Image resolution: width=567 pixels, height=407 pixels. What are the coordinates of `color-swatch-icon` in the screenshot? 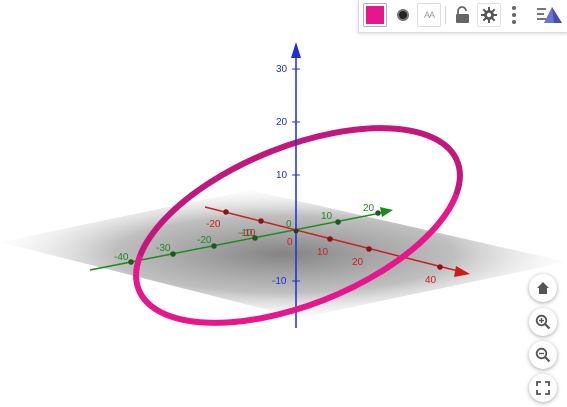 It's located at (375, 15).